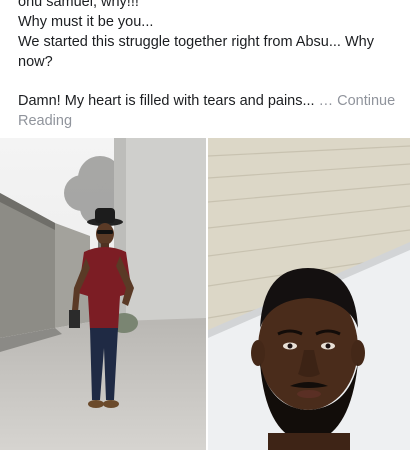  I want to click on post-line-1: onu samuel, why!!!, so click(78, 5).